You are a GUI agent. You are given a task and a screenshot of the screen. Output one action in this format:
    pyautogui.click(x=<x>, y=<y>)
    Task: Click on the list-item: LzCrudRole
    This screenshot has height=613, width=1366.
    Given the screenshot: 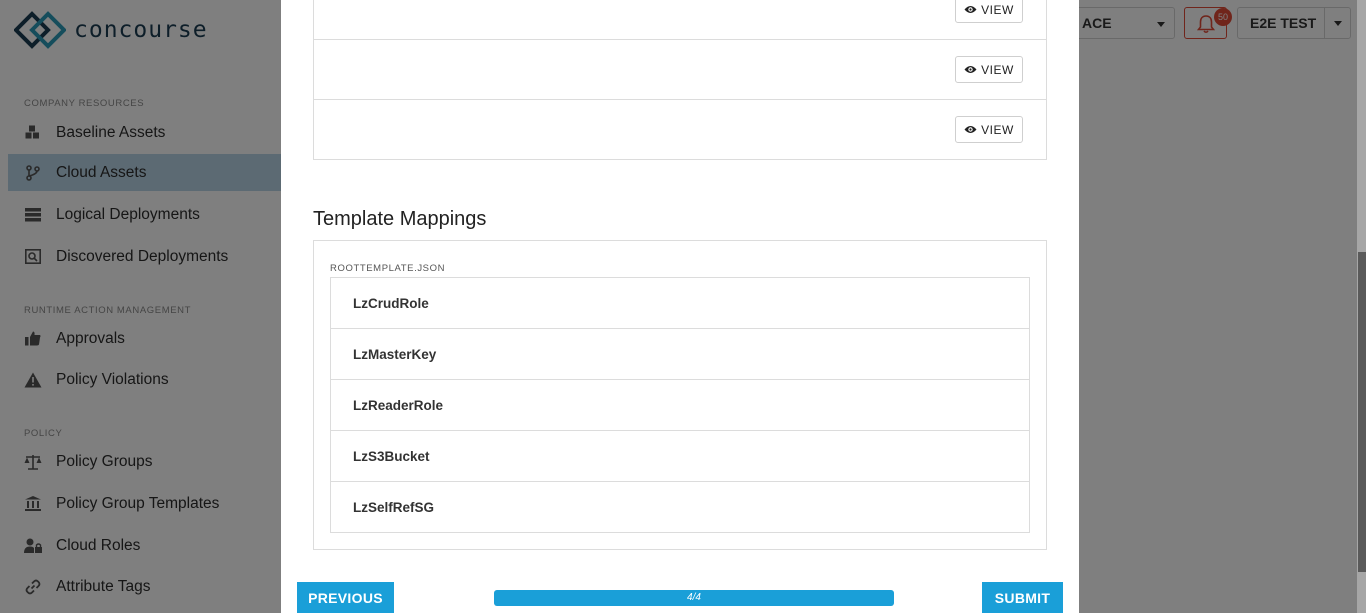 What is the action you would take?
    pyautogui.click(x=680, y=303)
    